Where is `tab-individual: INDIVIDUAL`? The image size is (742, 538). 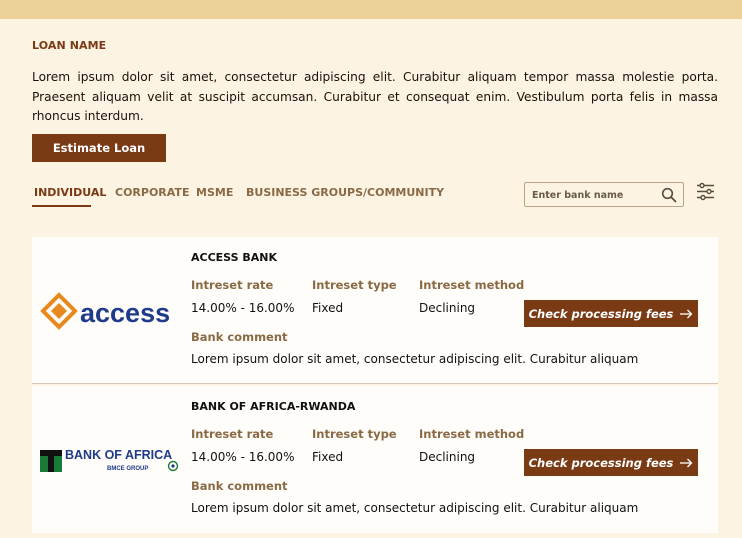
tab-individual: INDIVIDUAL is located at coordinates (70, 192).